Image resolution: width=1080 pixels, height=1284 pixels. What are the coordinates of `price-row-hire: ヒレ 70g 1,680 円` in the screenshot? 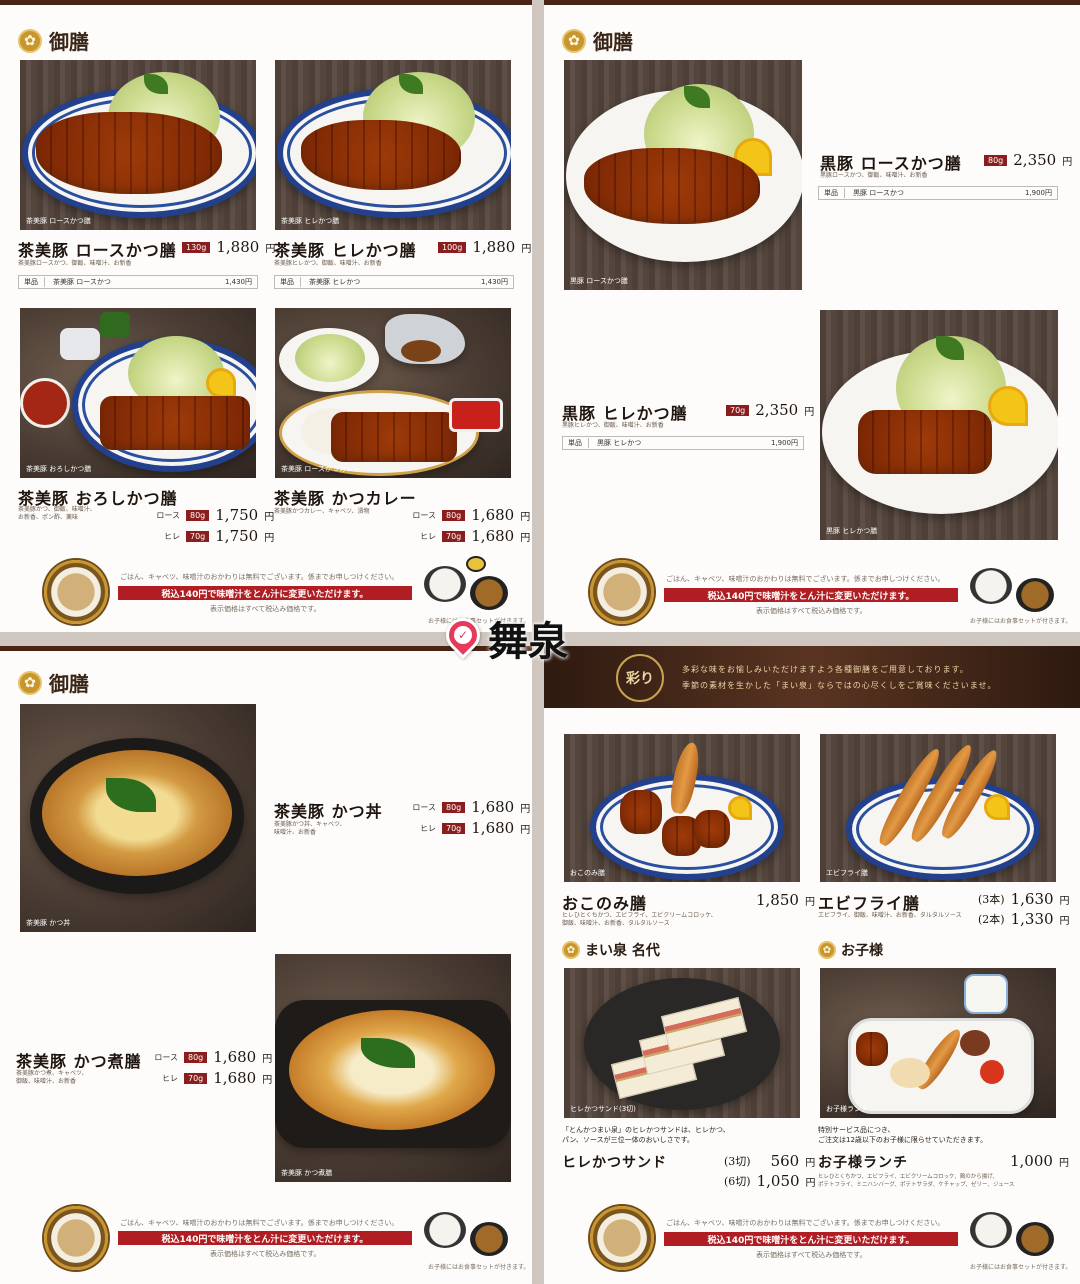 It's located at (210, 1078).